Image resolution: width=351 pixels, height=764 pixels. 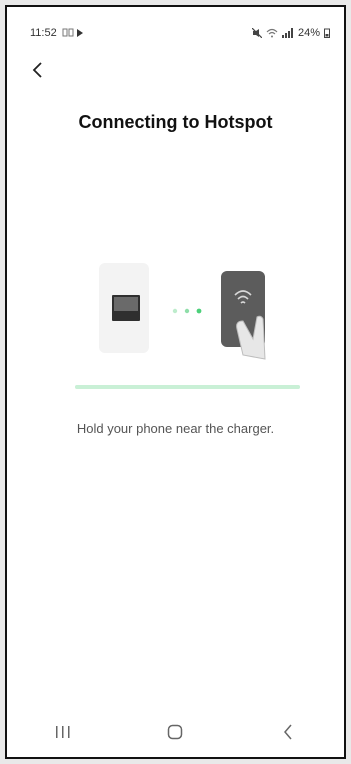 What do you see at coordinates (175, 122) in the screenshot?
I see `page-title: Connecting to Hotspot` at bounding box center [175, 122].